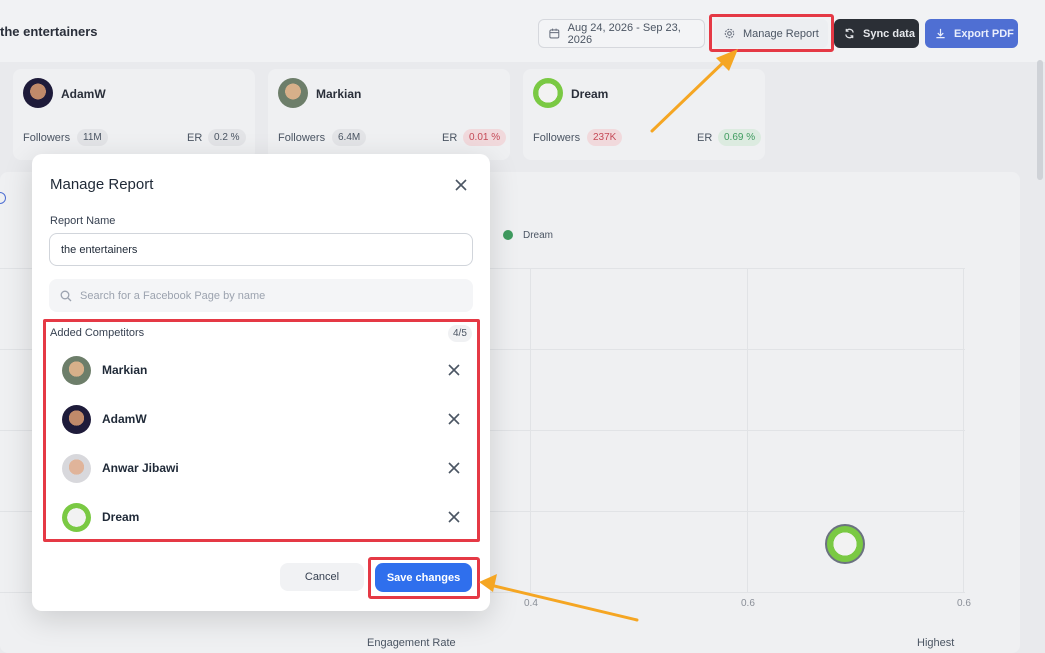 The width and height of the screenshot is (1045, 653). Describe the element at coordinates (66, 295) in the screenshot. I see `search-icon` at that location.